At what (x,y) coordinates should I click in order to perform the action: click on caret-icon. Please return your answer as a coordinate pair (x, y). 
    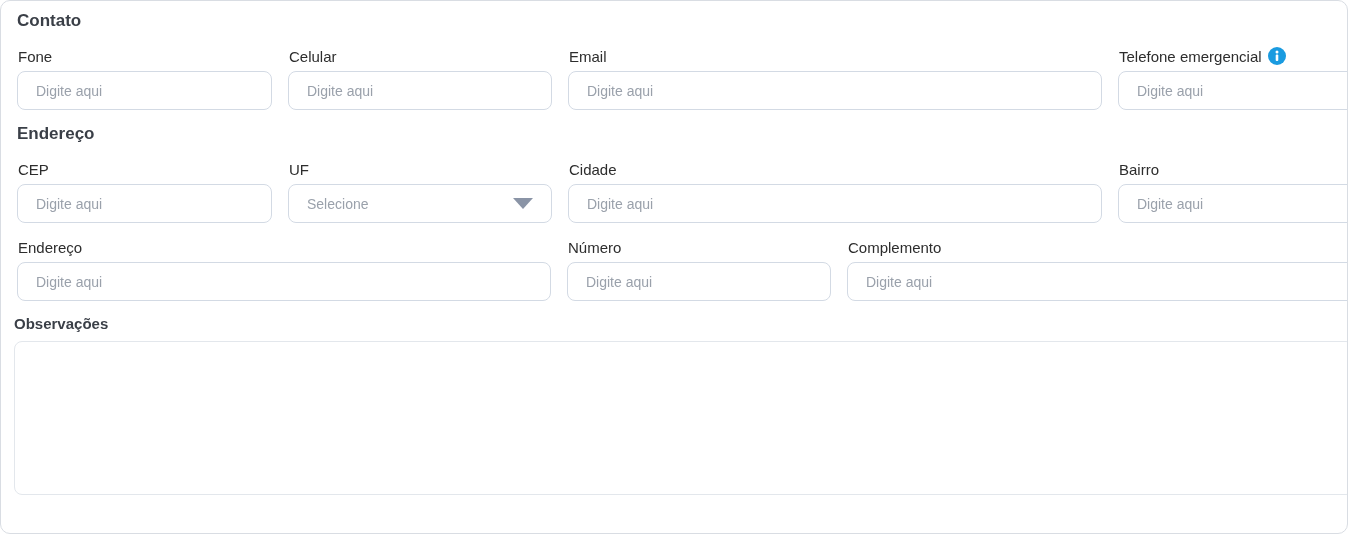
    Looking at the image, I should click on (523, 203).